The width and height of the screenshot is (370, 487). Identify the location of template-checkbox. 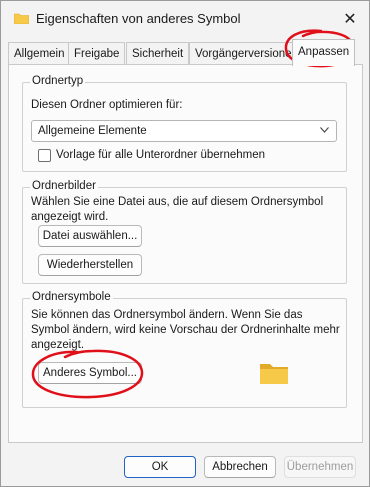
(44, 155).